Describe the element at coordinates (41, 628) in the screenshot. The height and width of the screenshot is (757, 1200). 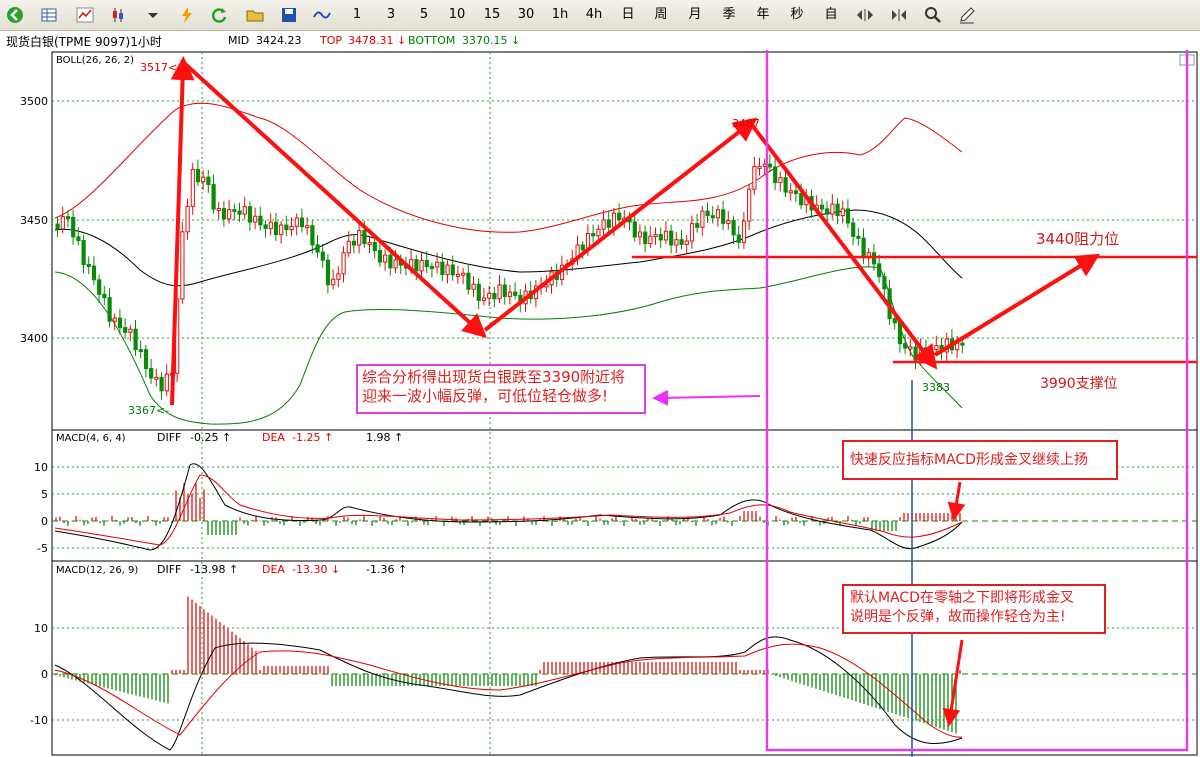
I see `macd2-tick-10: 10` at that location.